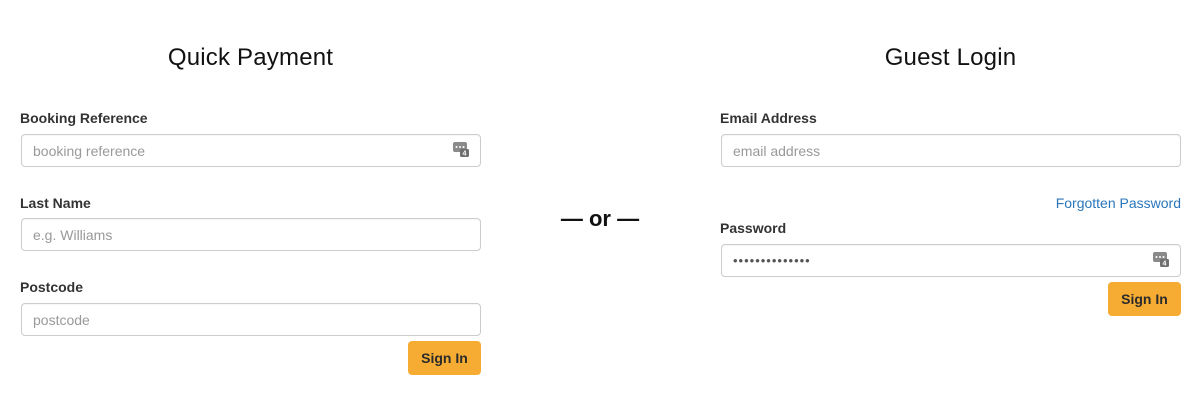 This screenshot has height=405, width=1200. Describe the element at coordinates (444, 358) in the screenshot. I see `quick-payment-sign-in-button: Sign In` at that location.